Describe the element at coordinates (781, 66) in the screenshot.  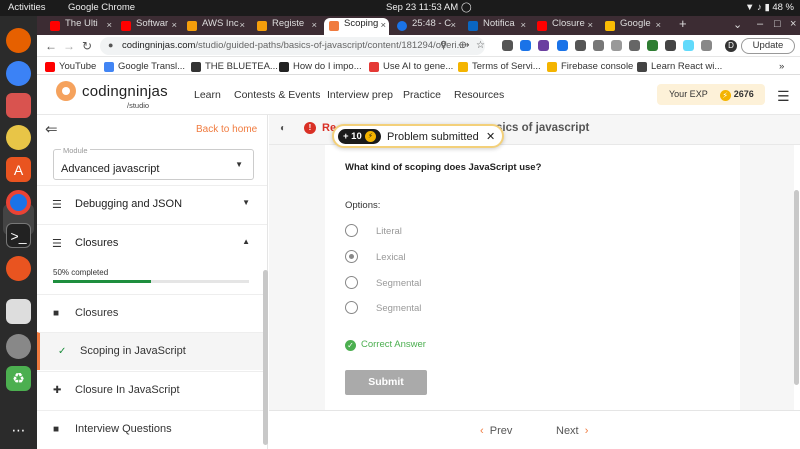
I see `bookmarks-overflow-icon: »` at that location.